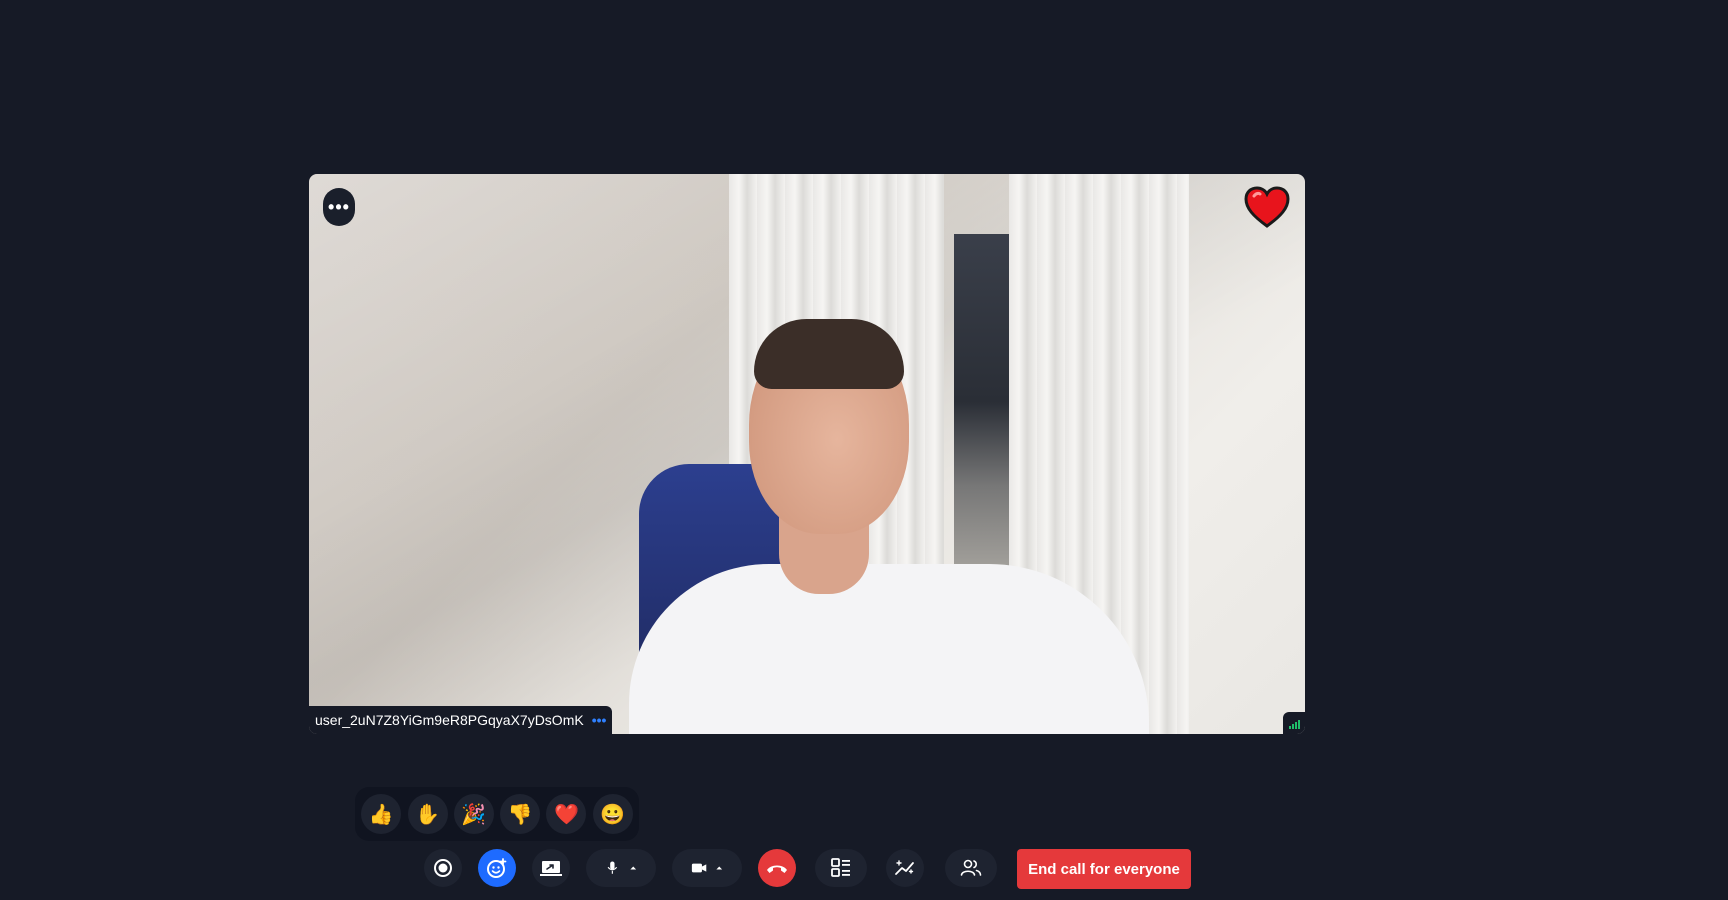  I want to click on raised-hand-icon: ✋, so click(427, 814).